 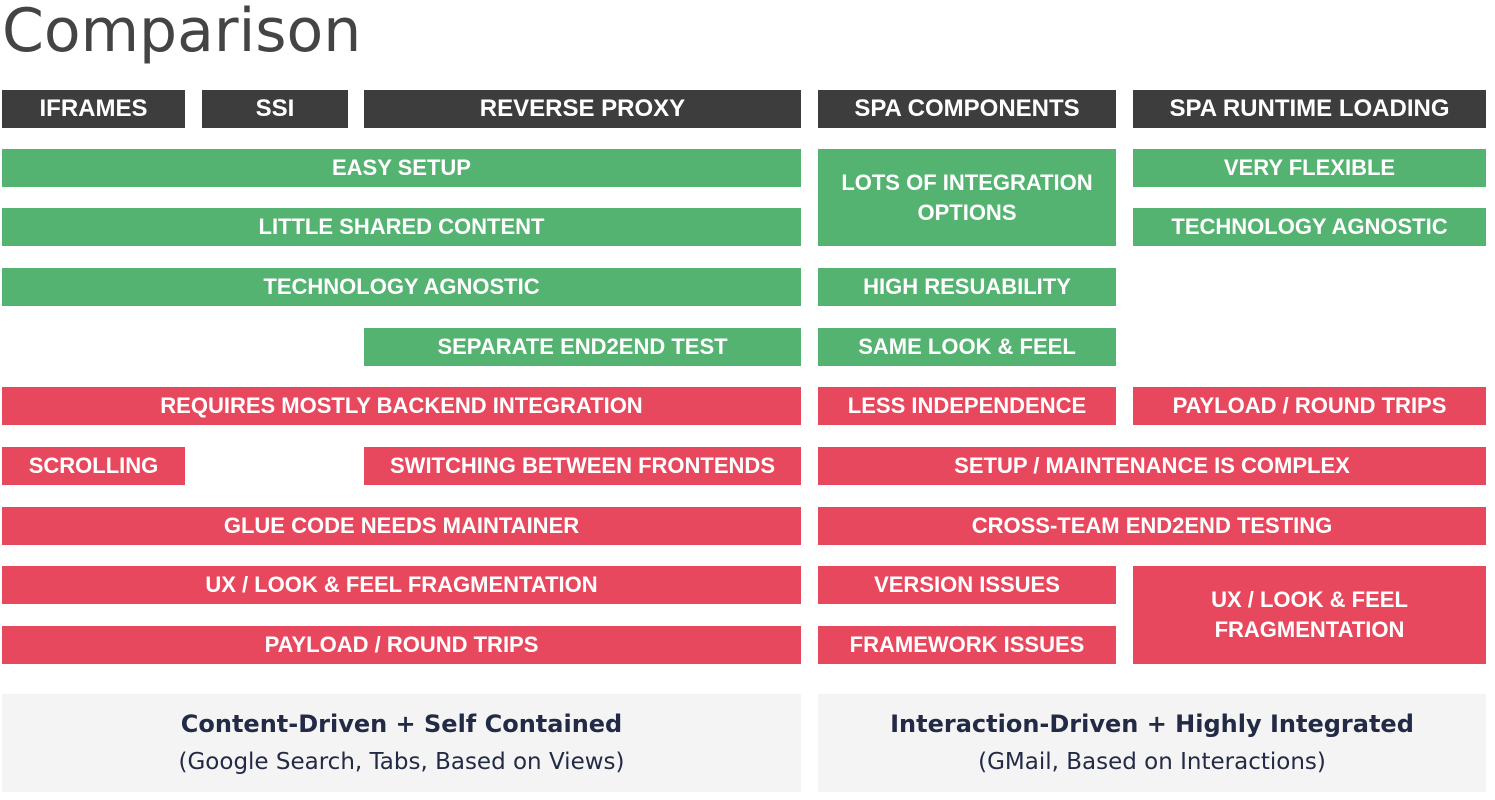 I want to click on con-framework-issues: FRAMEWORK ISSUES, so click(x=967, y=645).